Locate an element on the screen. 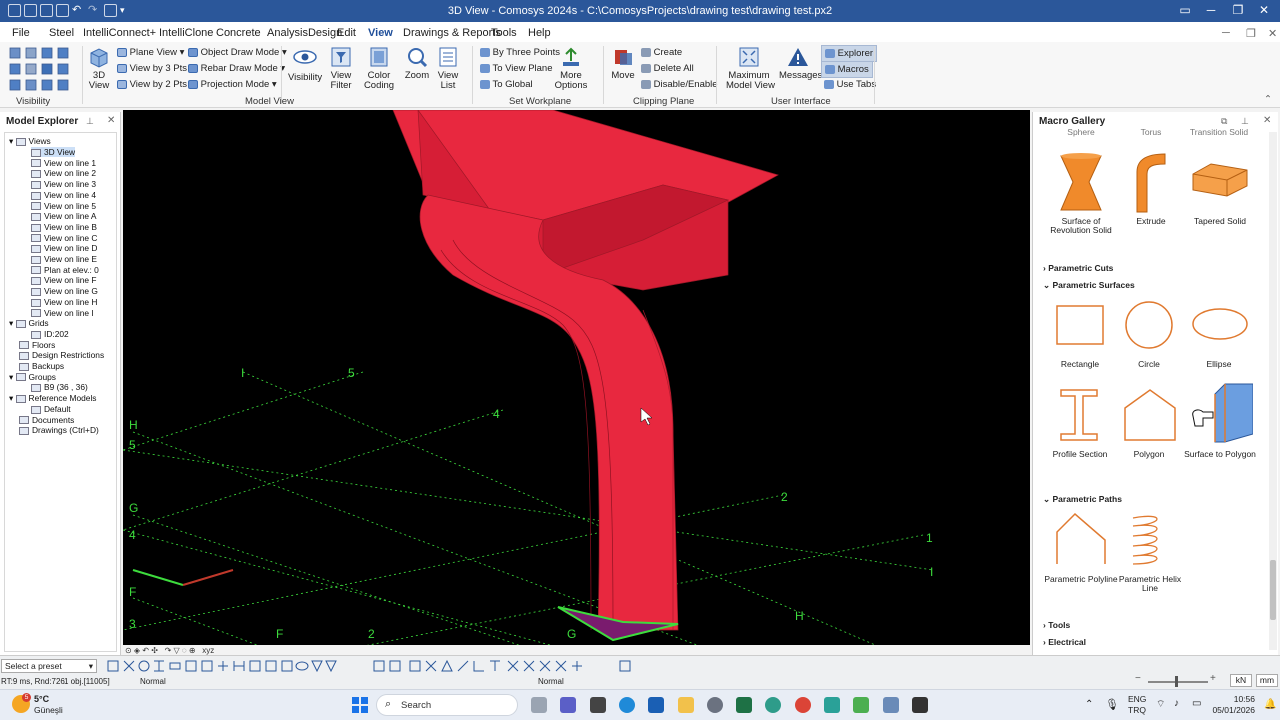 This screenshot has height=720, width=1280. scrollbar-thumb is located at coordinates (1273, 590).